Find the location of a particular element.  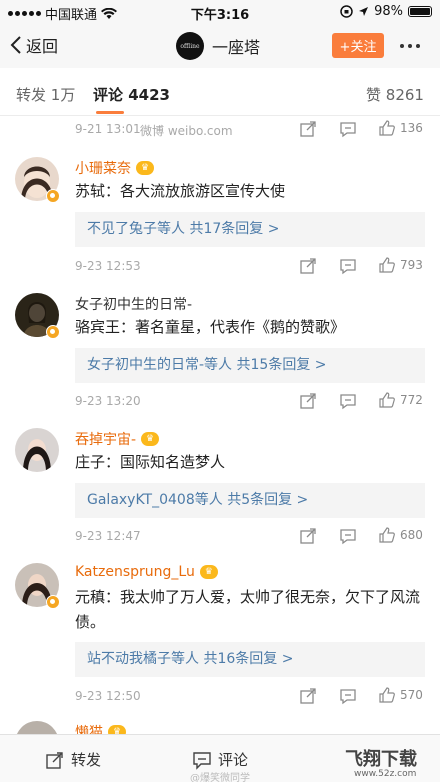

comment-source: 微博 weibo.com is located at coordinates (186, 131).